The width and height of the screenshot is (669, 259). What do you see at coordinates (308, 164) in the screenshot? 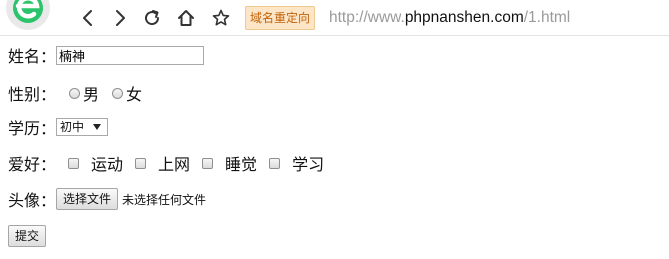
I see `hobby-label-study: 学习` at bounding box center [308, 164].